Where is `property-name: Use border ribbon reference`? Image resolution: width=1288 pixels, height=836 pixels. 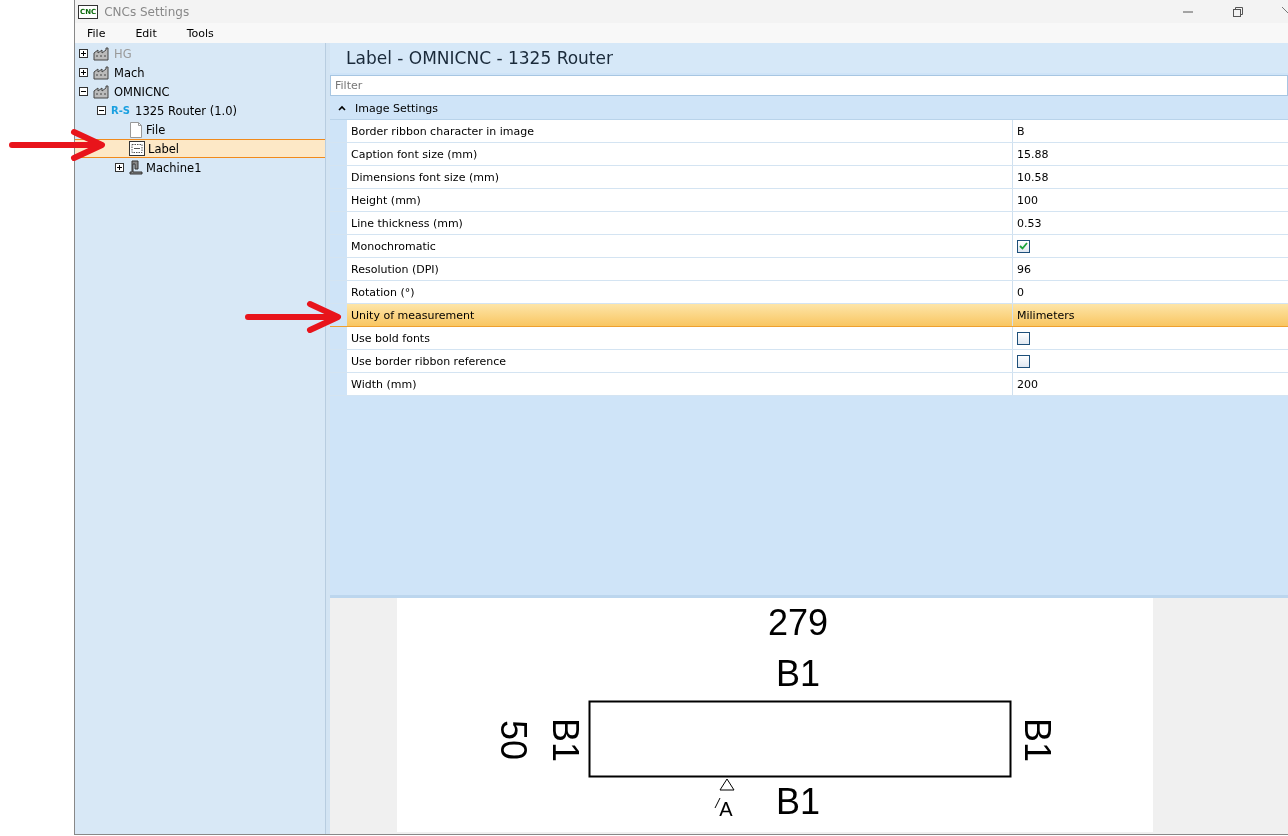
property-name: Use border ribbon reference is located at coordinates (680, 361).